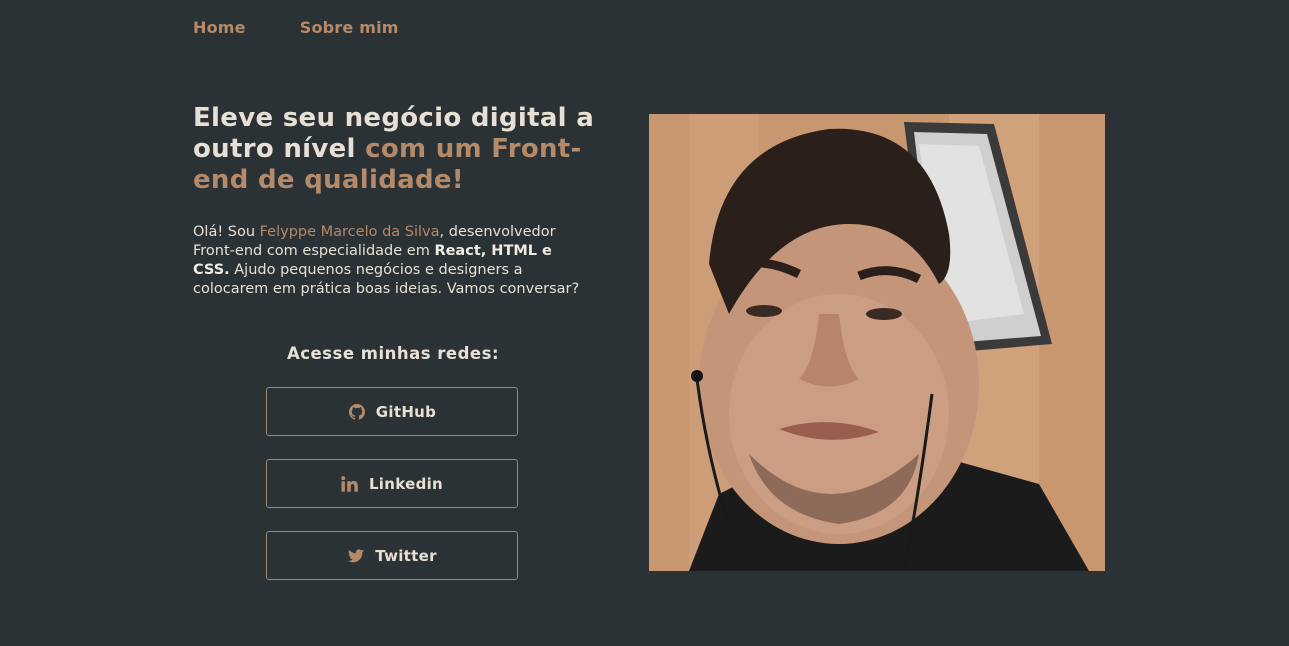 The image size is (1289, 646). I want to click on top-nav: Home Sobre mim, so click(296, 27).